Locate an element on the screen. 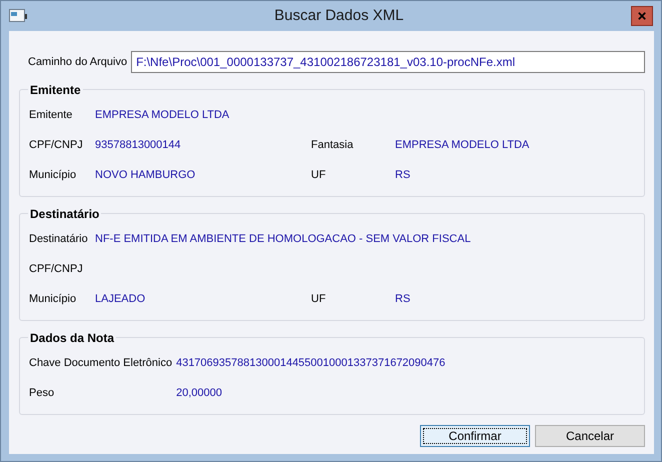  field-value: NF-E EMITIDA EM AMBIENTE DE HOMOLOGACAO - SEM VALOR FISCAL is located at coordinates (283, 239).